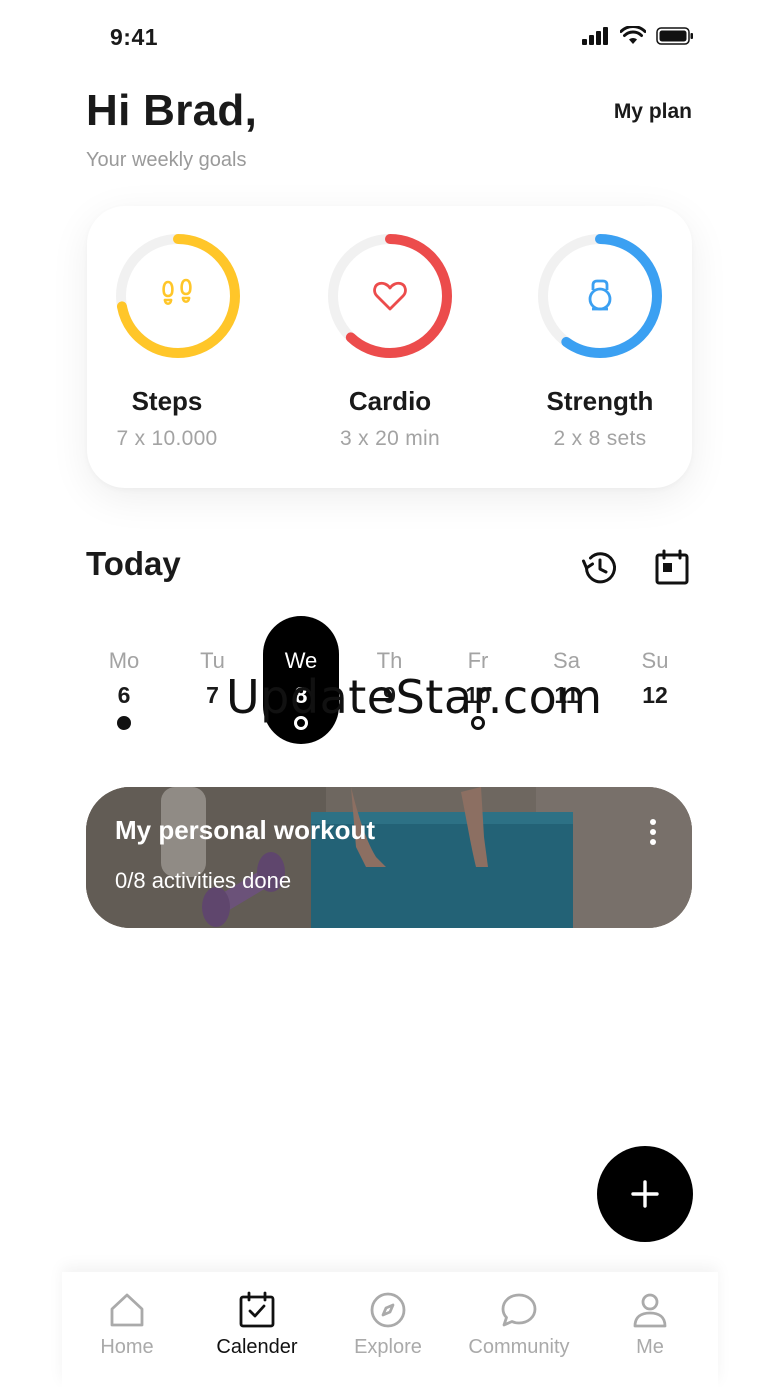 This screenshot has width=780, height=1387. What do you see at coordinates (478, 695) in the screenshot?
I see `day-number: 10` at bounding box center [478, 695].